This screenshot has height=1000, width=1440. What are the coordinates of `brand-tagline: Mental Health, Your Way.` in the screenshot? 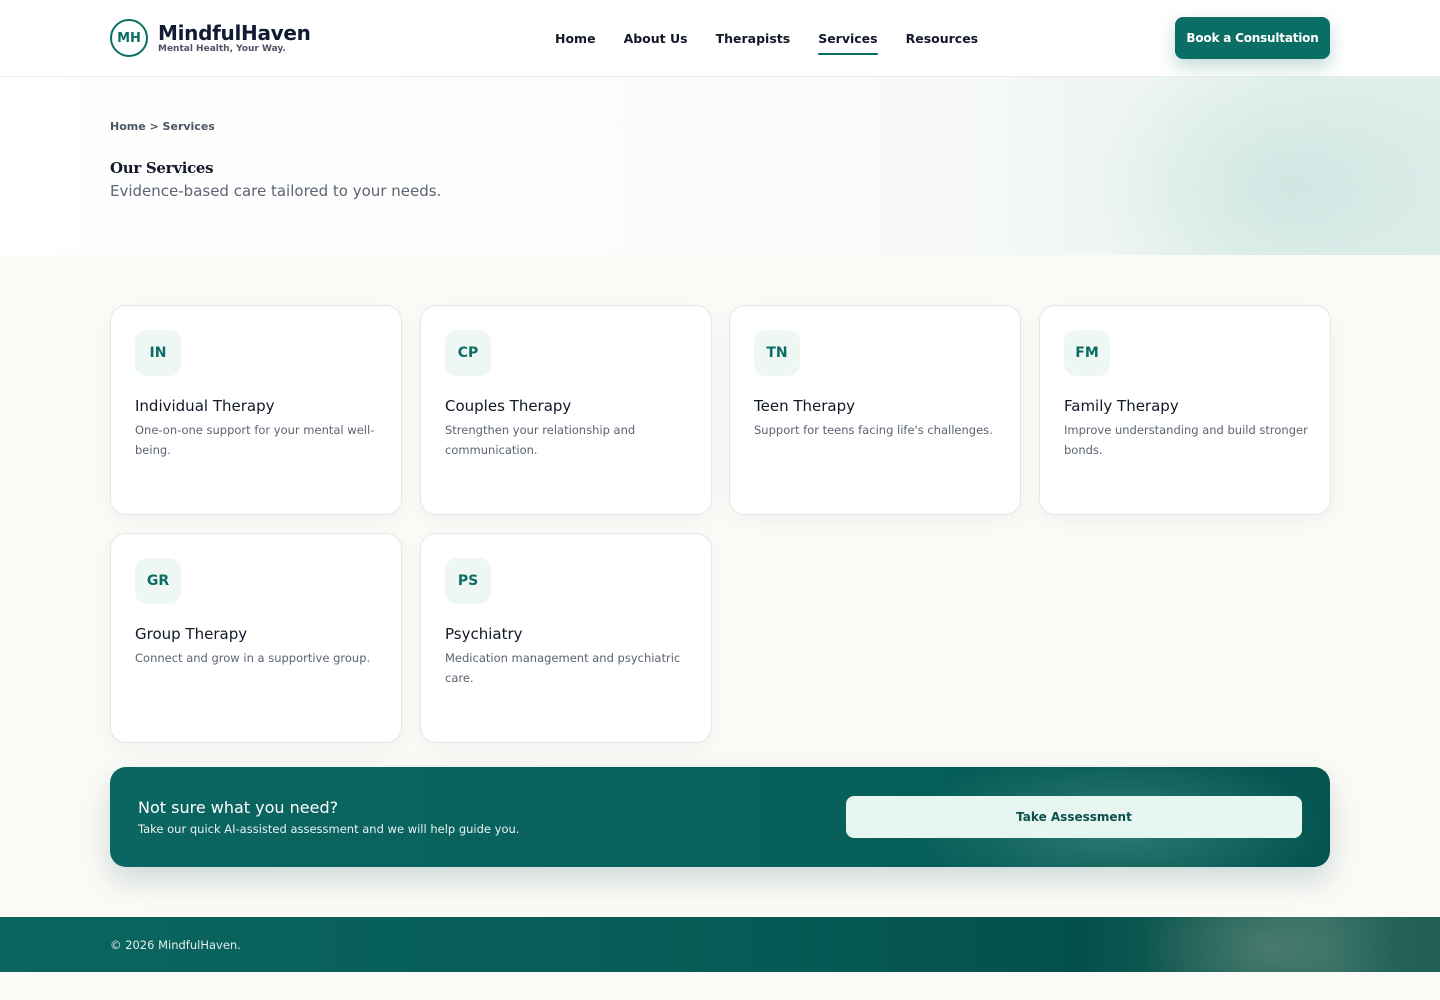 It's located at (222, 48).